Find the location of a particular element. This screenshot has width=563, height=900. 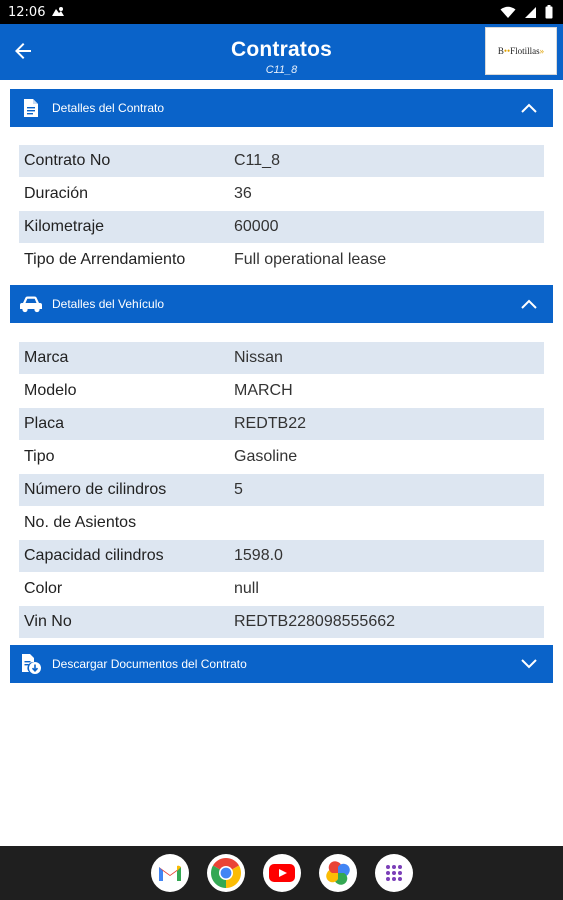

table-row: Vin No REDTB228098555662 is located at coordinates (281, 622).